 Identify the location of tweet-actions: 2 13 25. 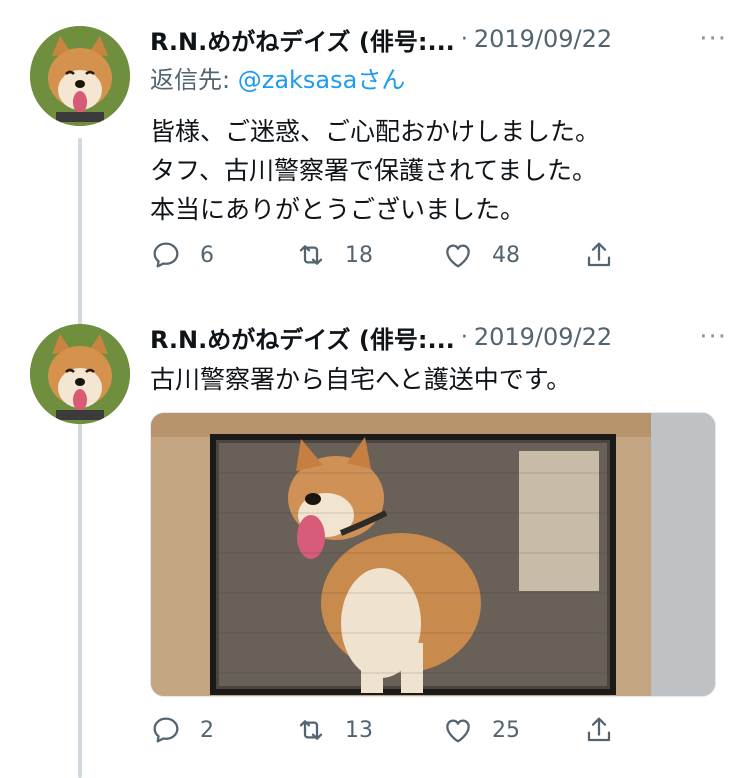
(390, 730).